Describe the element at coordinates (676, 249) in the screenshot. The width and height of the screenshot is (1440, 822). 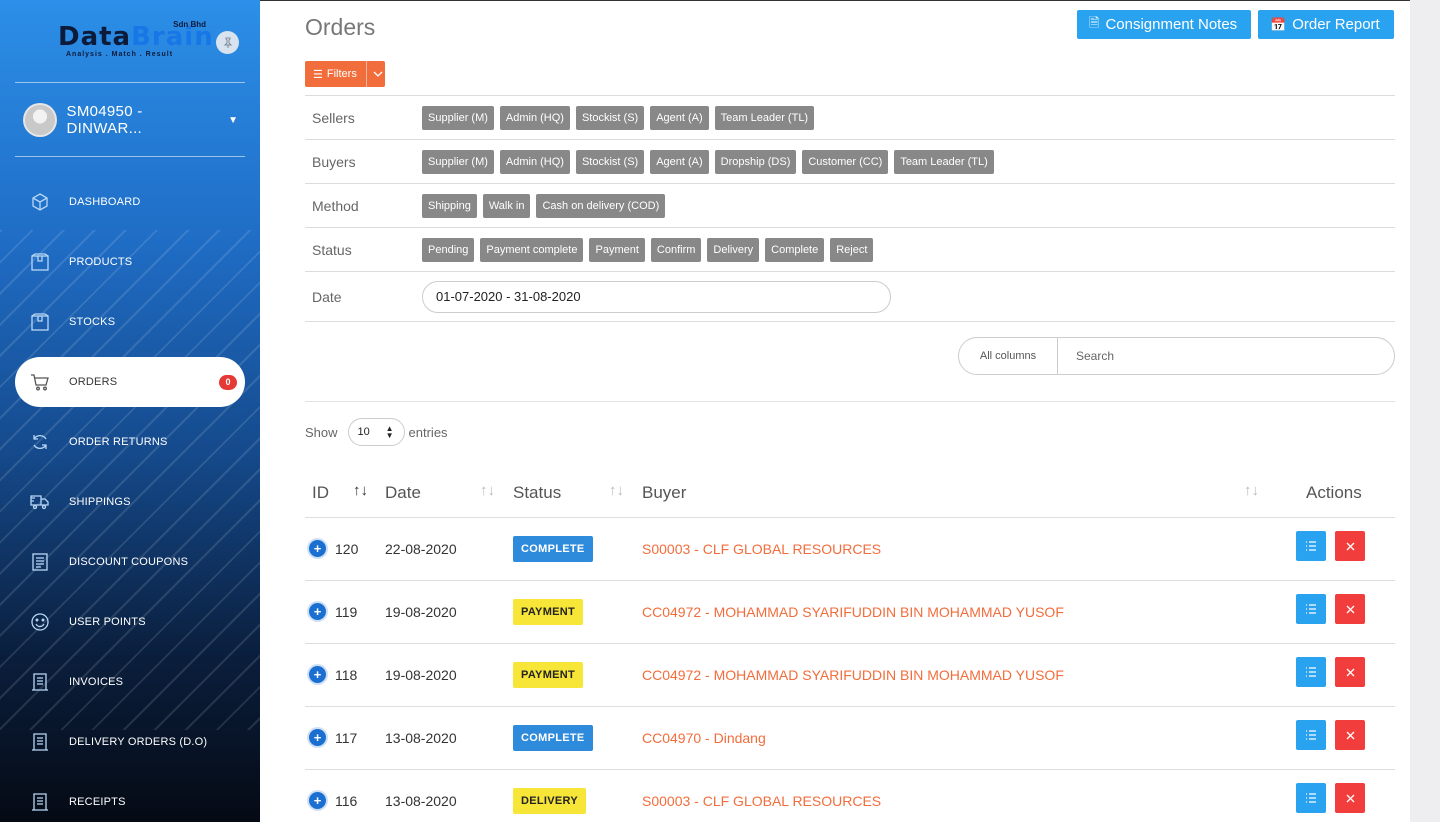
I see `filter-chip: Confirm` at that location.